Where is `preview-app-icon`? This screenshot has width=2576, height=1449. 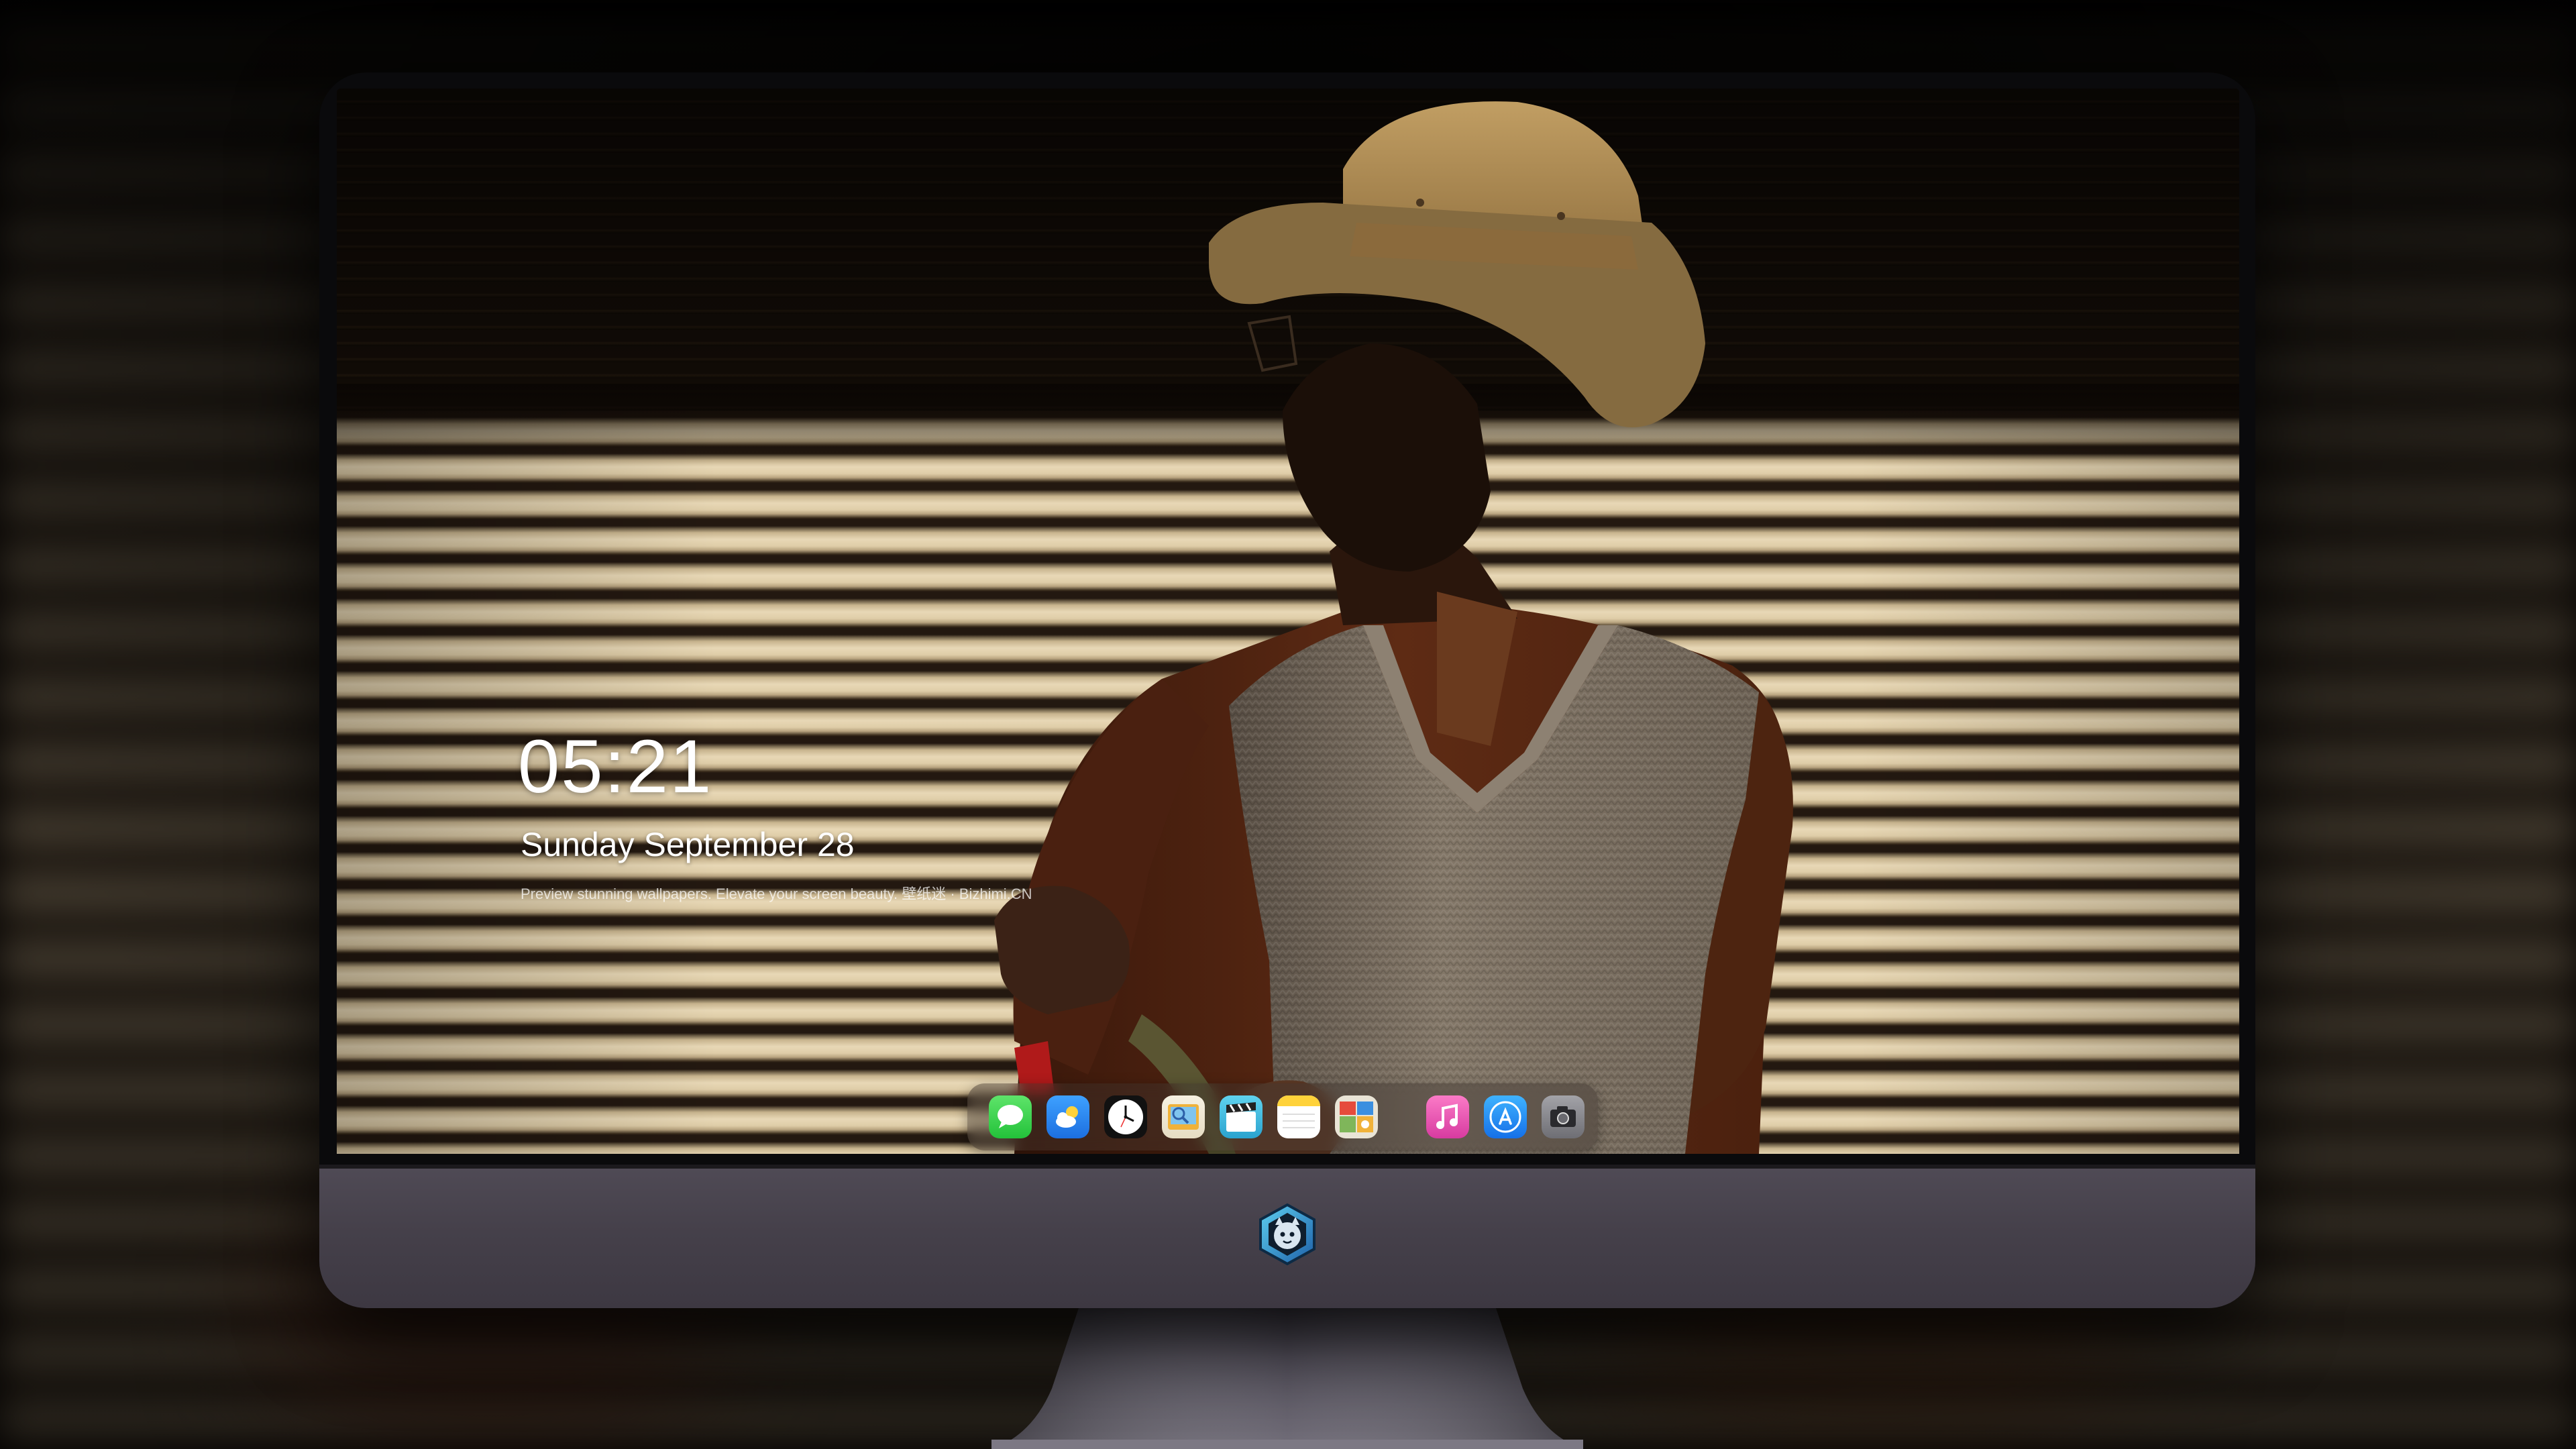 preview-app-icon is located at coordinates (1183, 1116).